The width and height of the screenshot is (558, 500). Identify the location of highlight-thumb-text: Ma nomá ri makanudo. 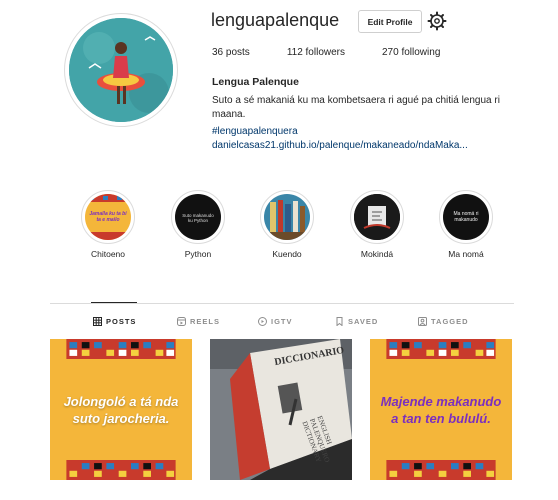
(466, 217).